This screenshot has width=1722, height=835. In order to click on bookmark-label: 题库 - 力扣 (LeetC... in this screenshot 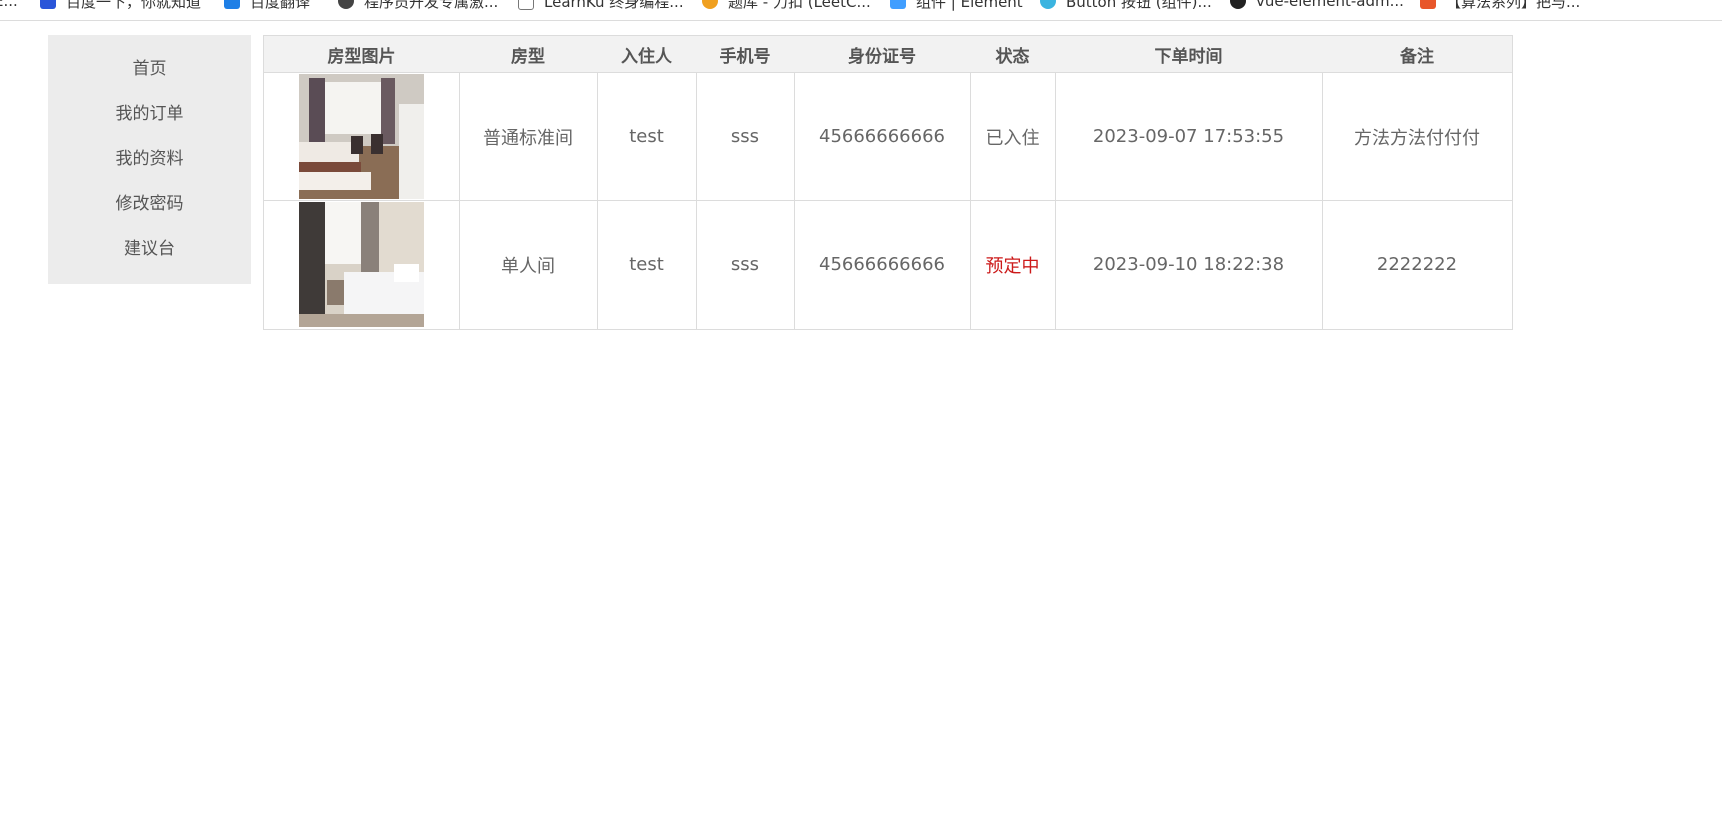, I will do `click(799, 5)`.